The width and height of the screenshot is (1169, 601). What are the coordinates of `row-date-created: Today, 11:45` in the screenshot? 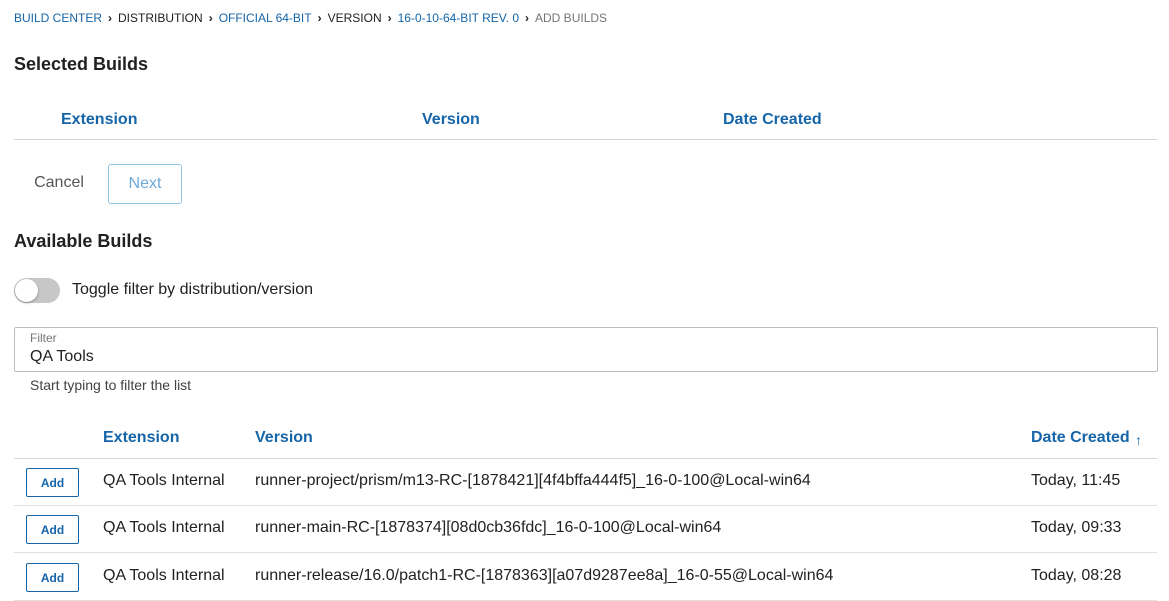 It's located at (1076, 480).